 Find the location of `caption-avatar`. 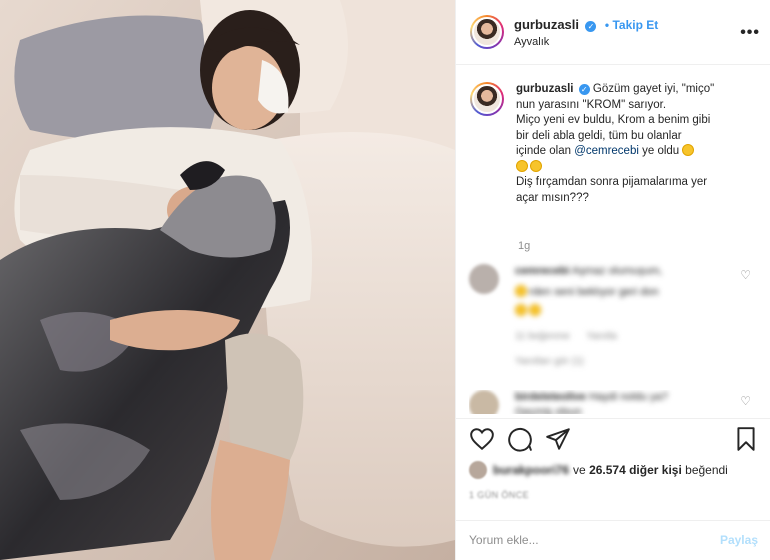

caption-avatar is located at coordinates (487, 99).